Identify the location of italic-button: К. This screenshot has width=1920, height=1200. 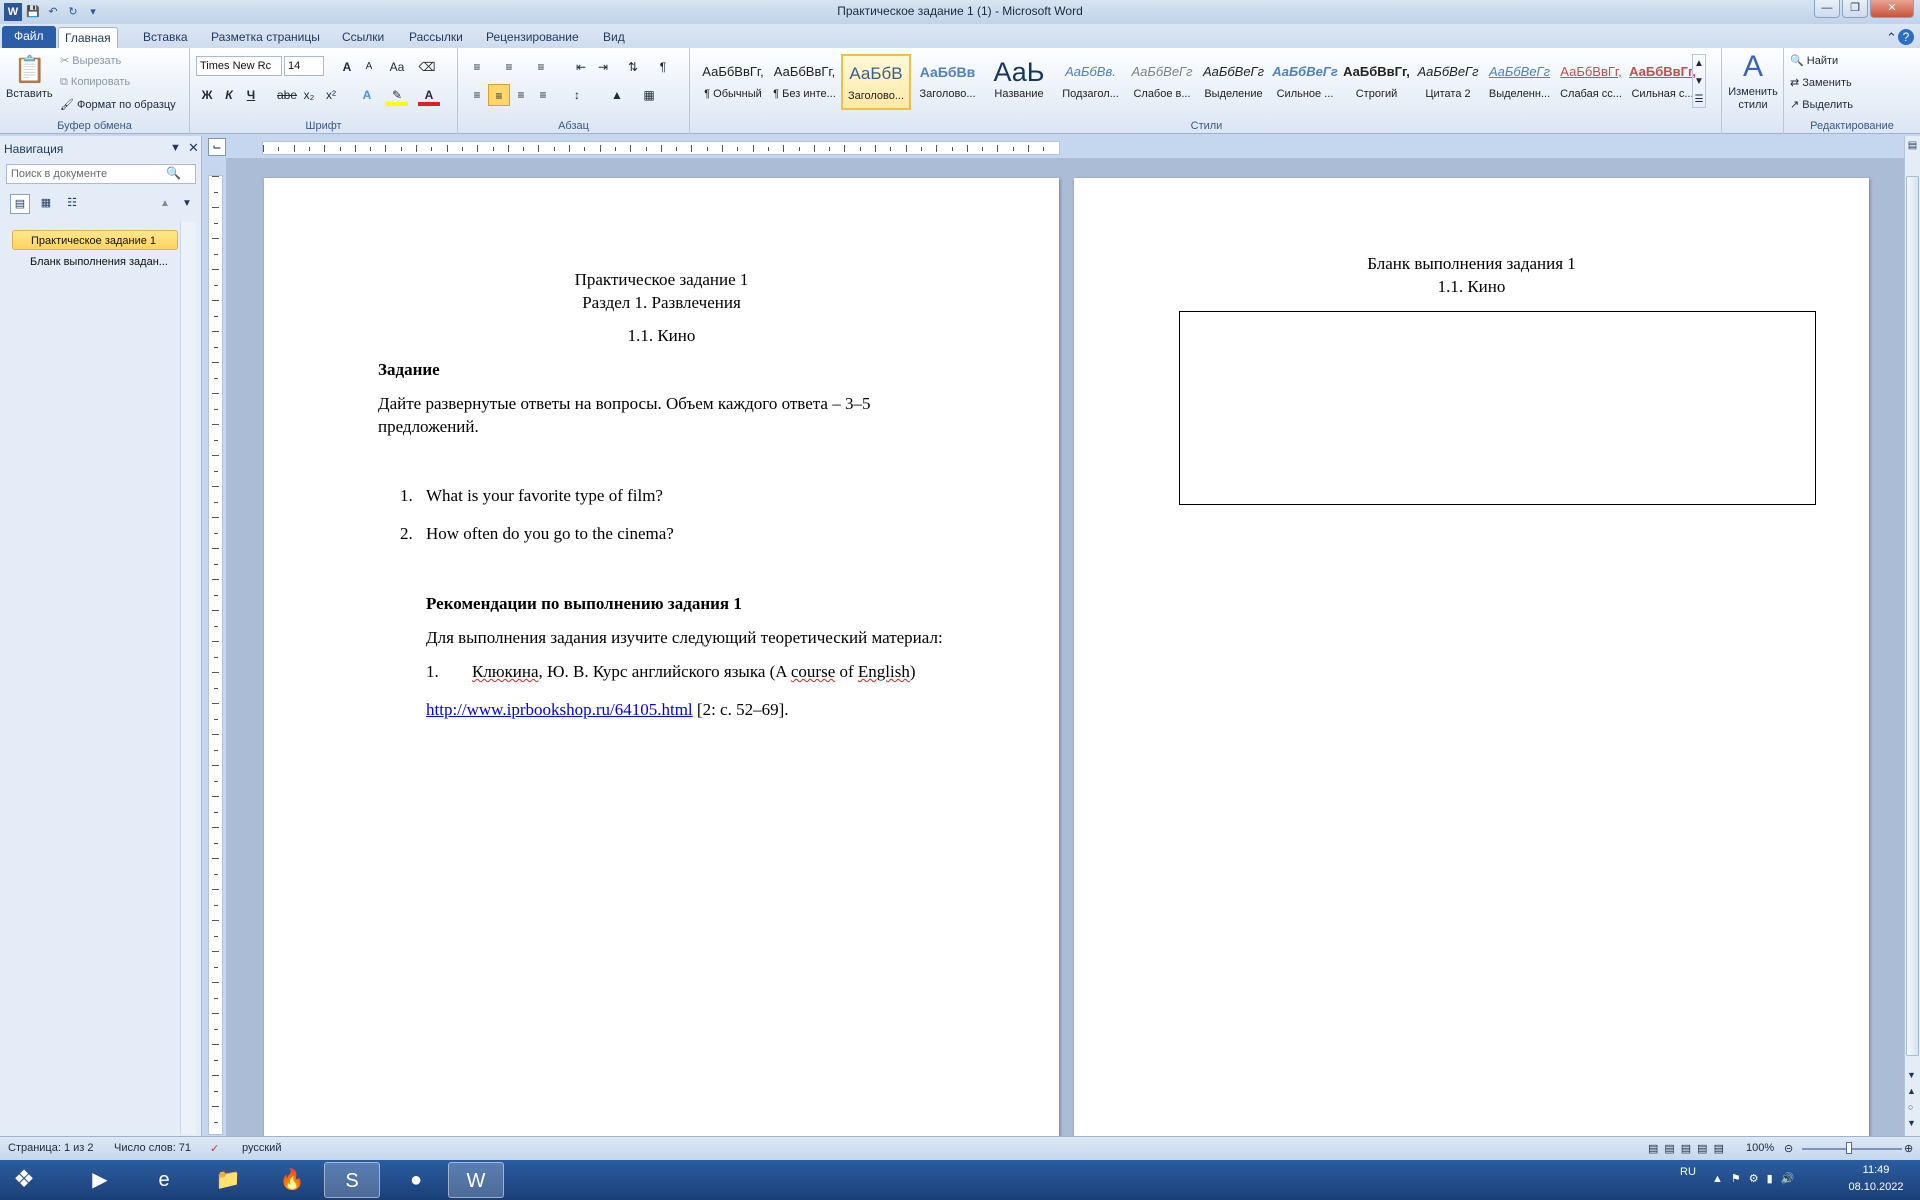
(229, 95).